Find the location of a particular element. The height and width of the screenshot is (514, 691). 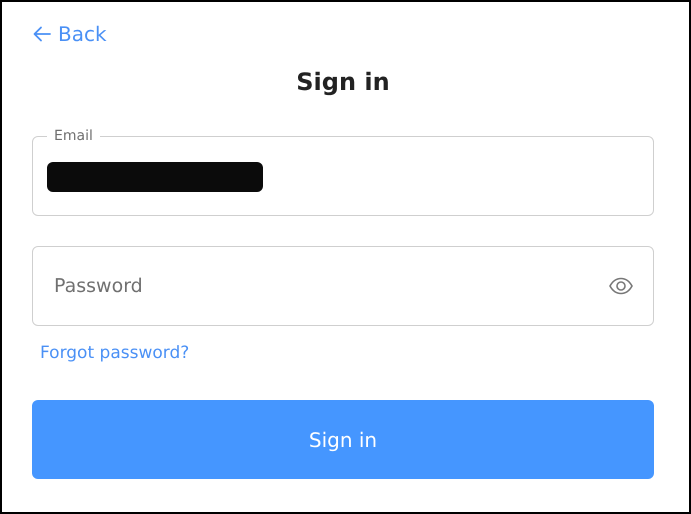

password-field: Password is located at coordinates (343, 286).